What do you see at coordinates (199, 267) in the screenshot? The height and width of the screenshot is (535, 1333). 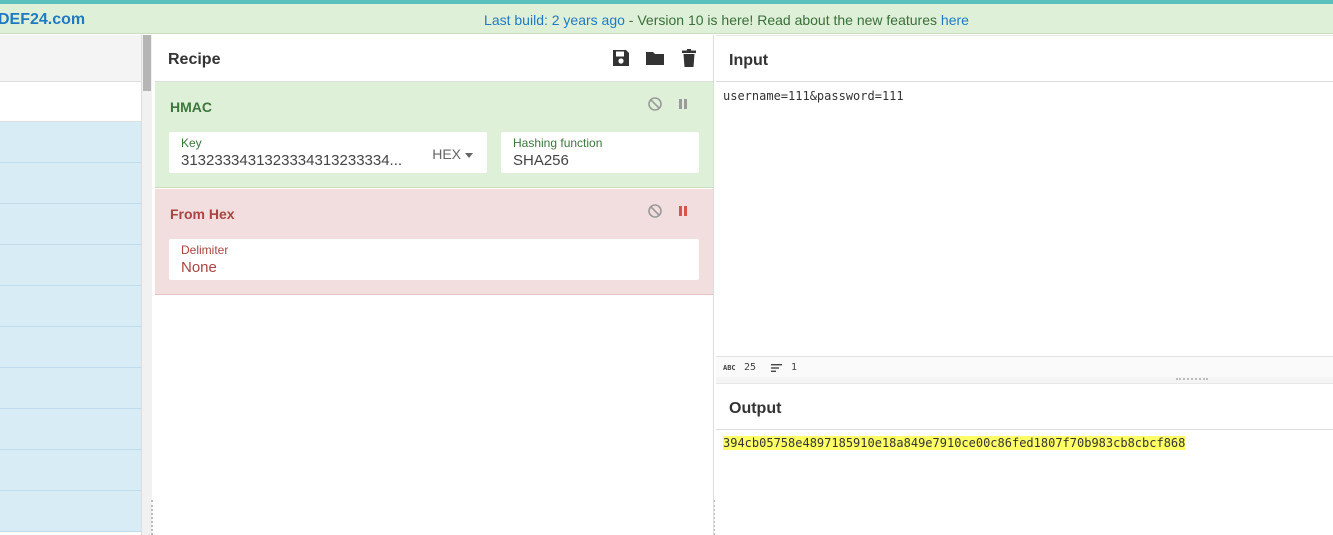 I see `delimiter-select: None` at bounding box center [199, 267].